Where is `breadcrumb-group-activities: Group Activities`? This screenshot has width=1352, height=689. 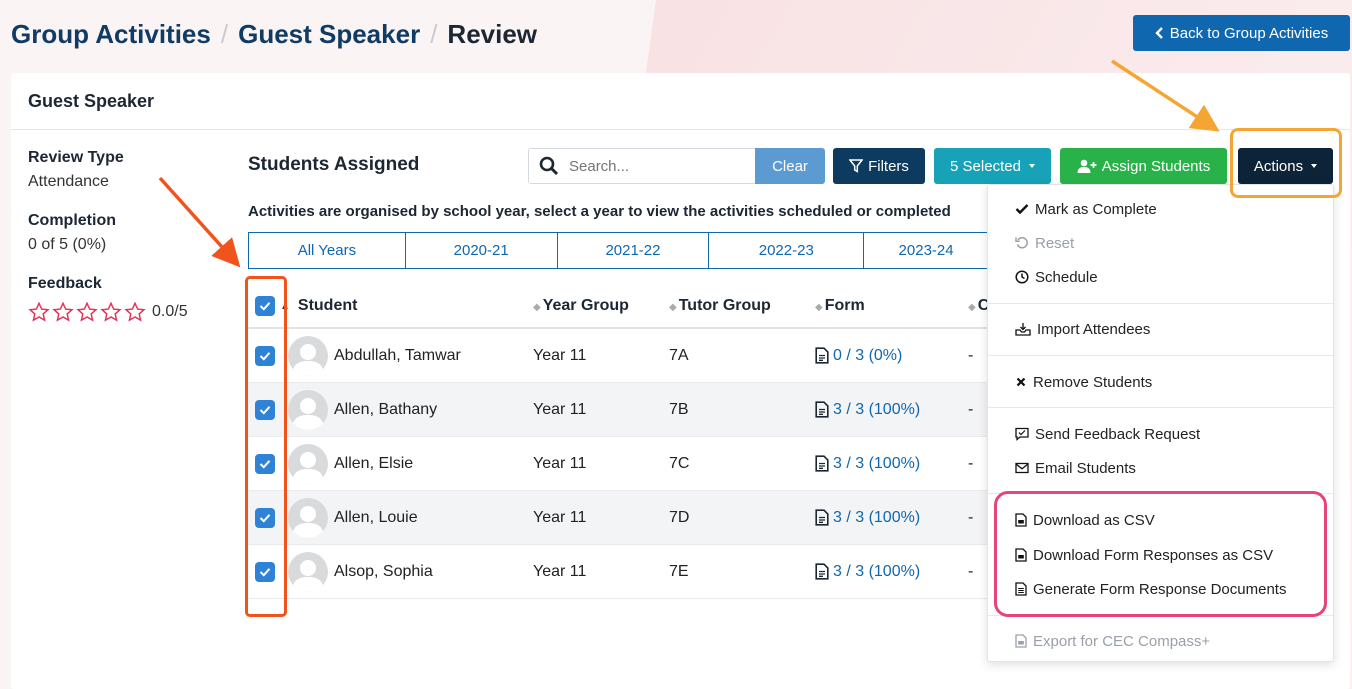 breadcrumb-group-activities: Group Activities is located at coordinates (111, 34).